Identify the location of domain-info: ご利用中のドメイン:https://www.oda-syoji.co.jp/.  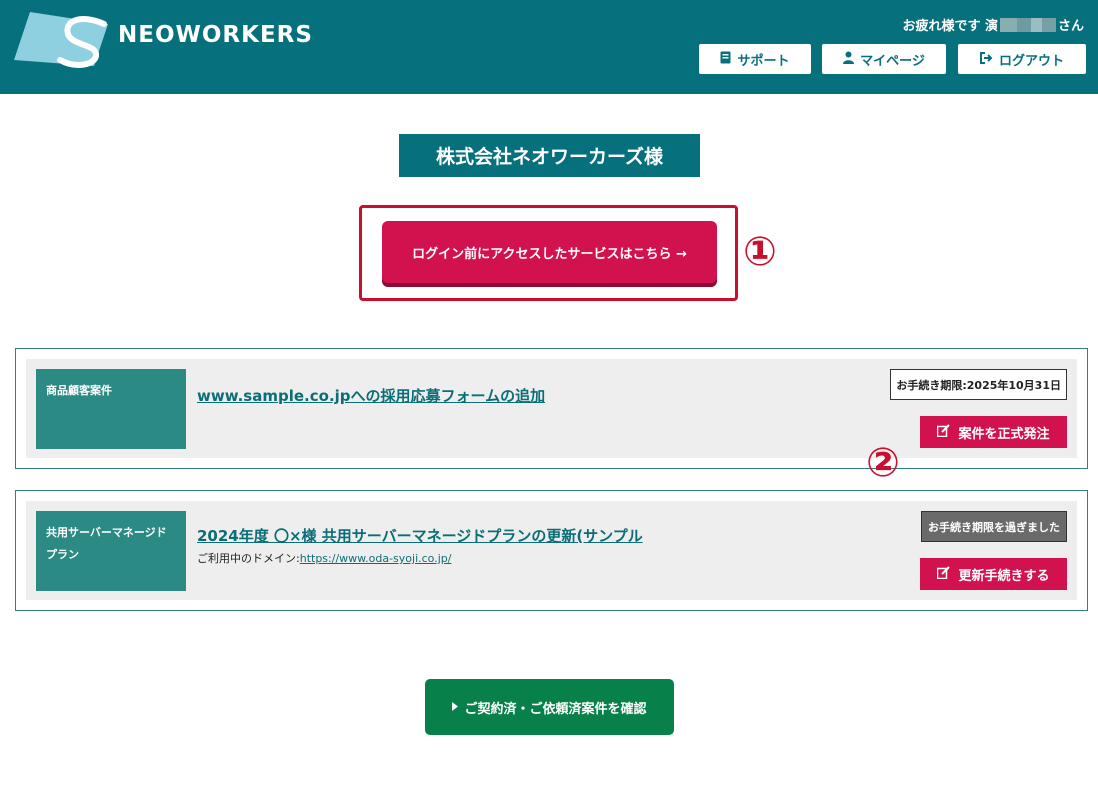
(324, 558).